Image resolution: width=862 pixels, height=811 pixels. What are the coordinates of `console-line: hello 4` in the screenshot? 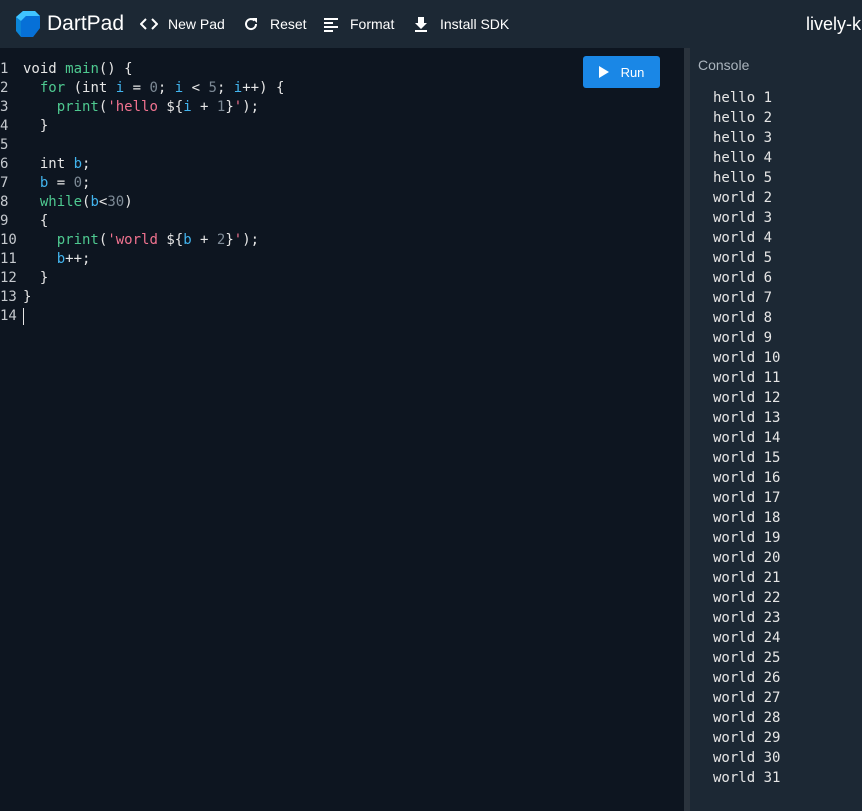 It's located at (743, 158).